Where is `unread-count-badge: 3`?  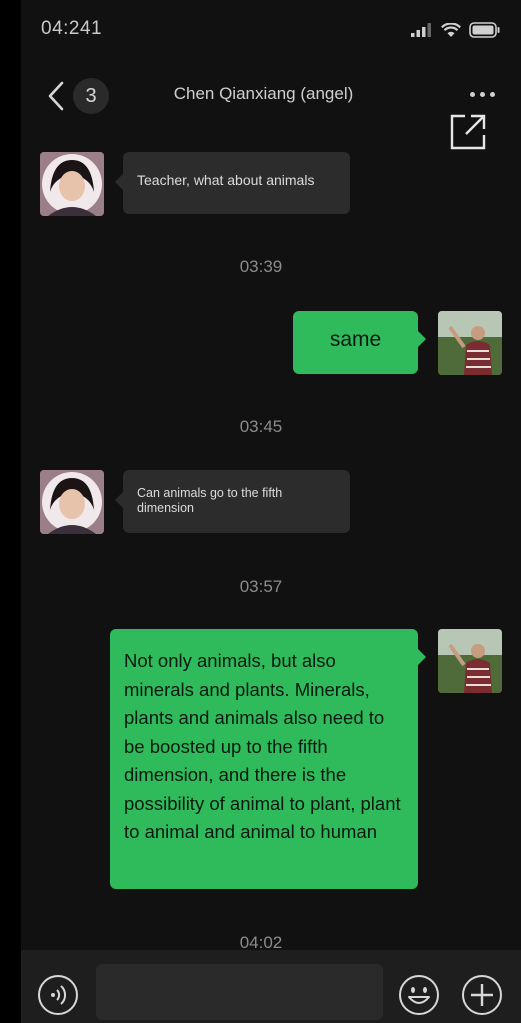
unread-count-badge: 3 is located at coordinates (91, 96).